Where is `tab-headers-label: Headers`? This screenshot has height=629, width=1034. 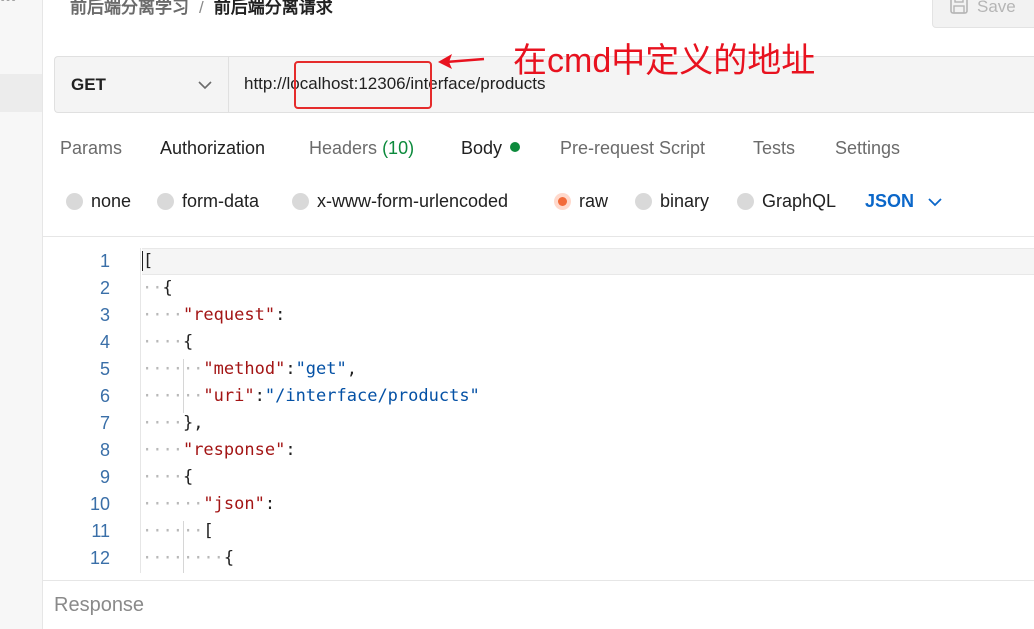
tab-headers-label: Headers is located at coordinates (343, 148).